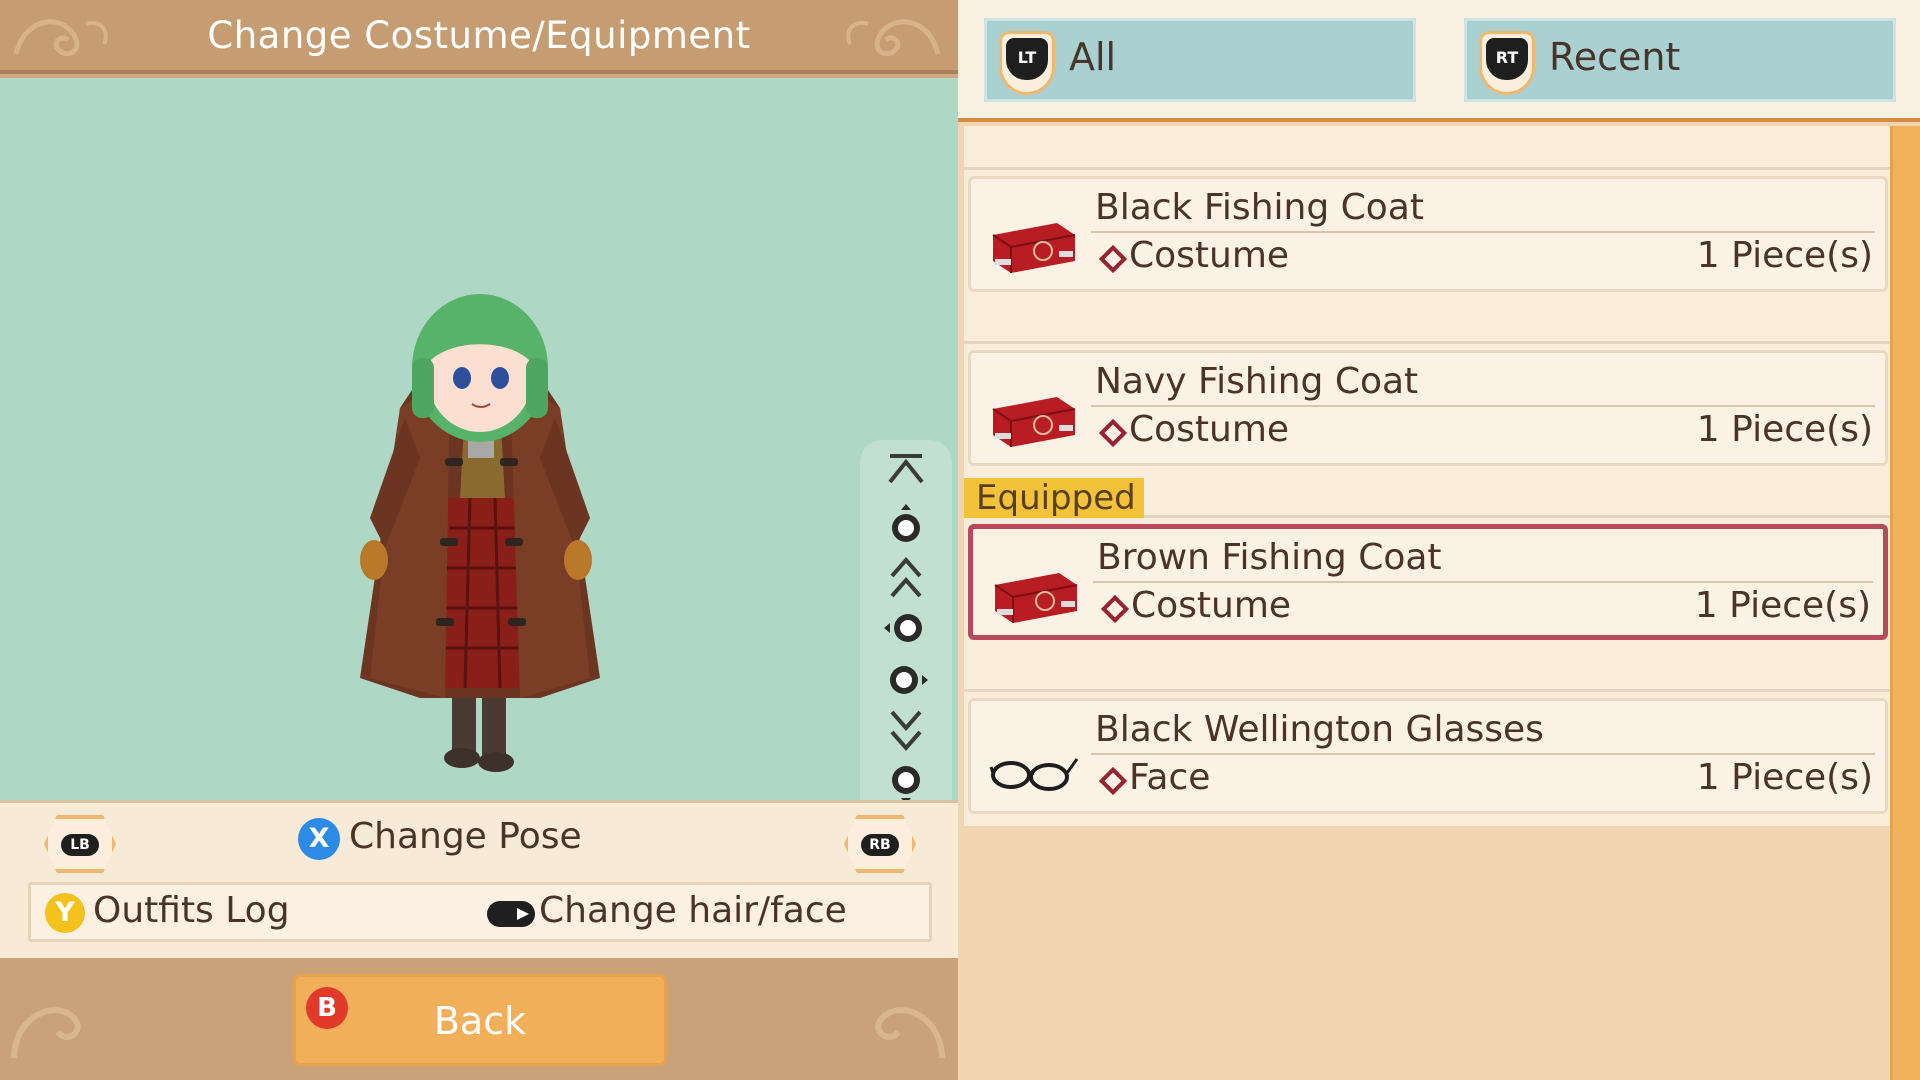 The image size is (1920, 1080). I want to click on lt-key-icon: LT, so click(1027, 63).